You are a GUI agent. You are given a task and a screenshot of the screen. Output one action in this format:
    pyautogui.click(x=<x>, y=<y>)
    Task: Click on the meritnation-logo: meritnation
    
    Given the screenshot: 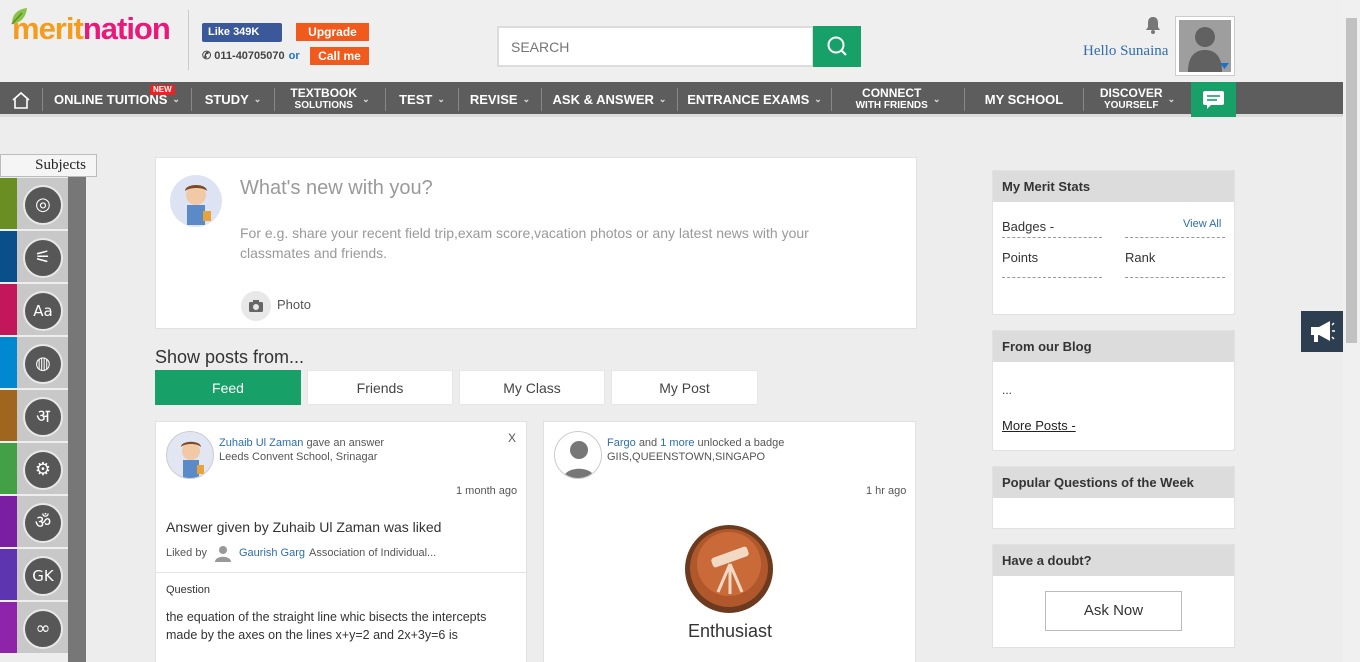 What is the action you would take?
    pyautogui.click(x=91, y=27)
    